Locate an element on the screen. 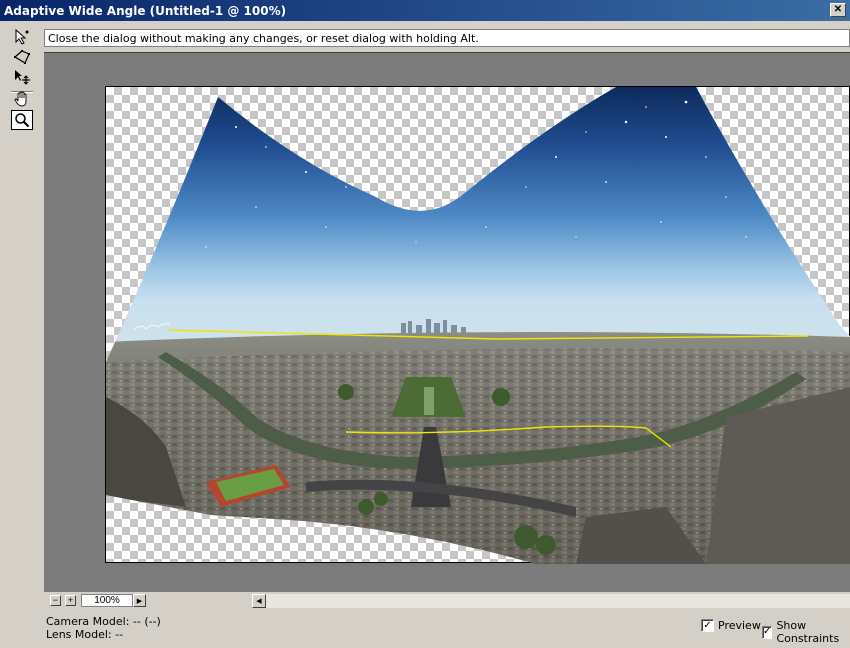 Image resolution: width=850 pixels, height=648 pixels. close-button: ✕ is located at coordinates (838, 10).